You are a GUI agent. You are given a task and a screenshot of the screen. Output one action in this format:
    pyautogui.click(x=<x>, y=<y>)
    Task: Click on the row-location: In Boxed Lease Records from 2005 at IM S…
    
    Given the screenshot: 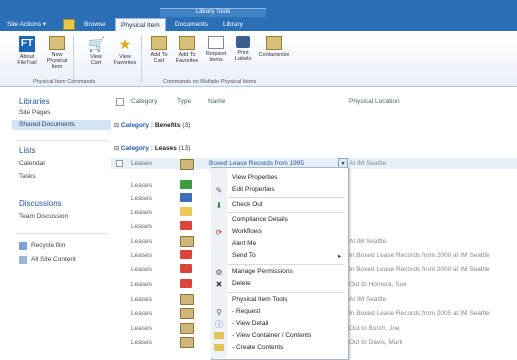 What is the action you would take?
    pyautogui.click(x=419, y=313)
    